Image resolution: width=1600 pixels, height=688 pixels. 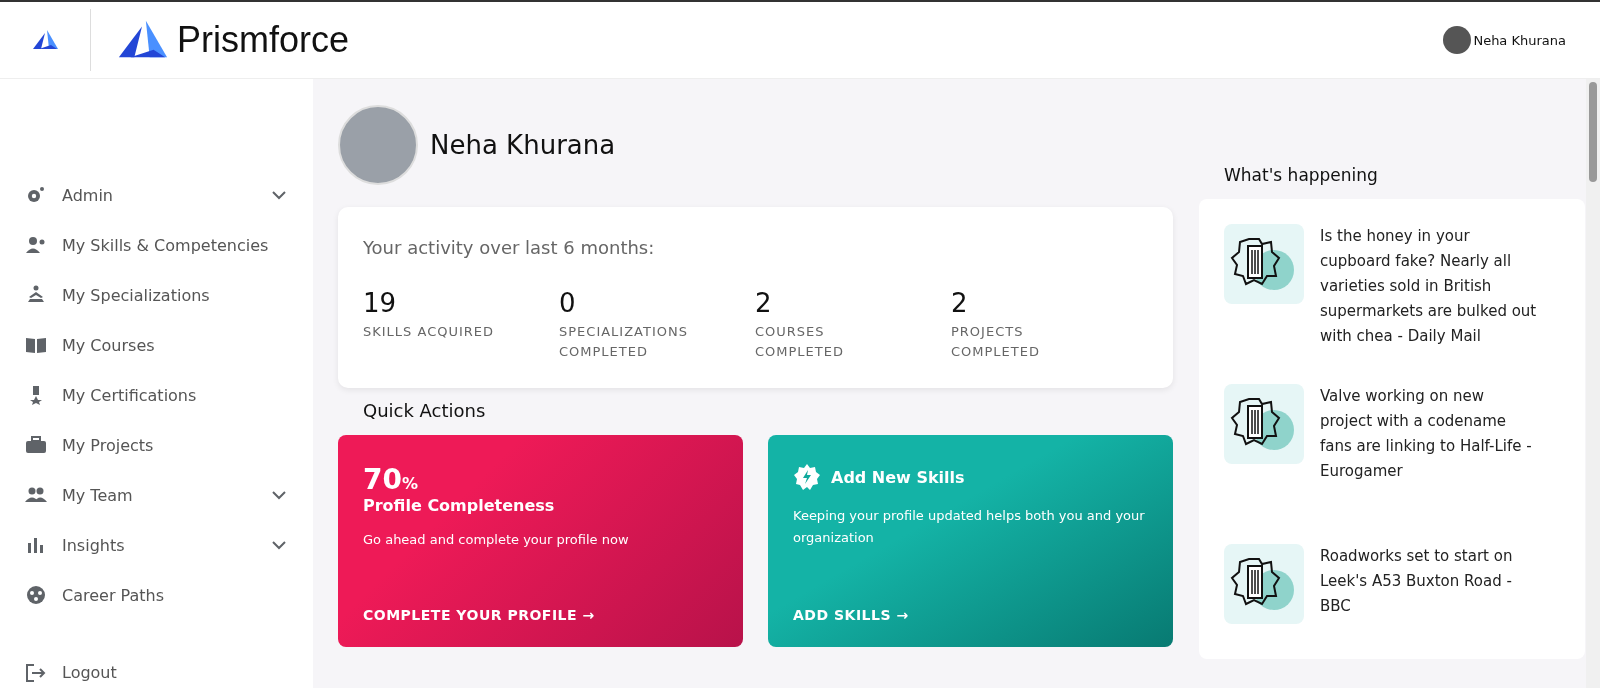 What do you see at coordinates (156, 345) in the screenshot?
I see `sidebar-item: My Courses` at bounding box center [156, 345].